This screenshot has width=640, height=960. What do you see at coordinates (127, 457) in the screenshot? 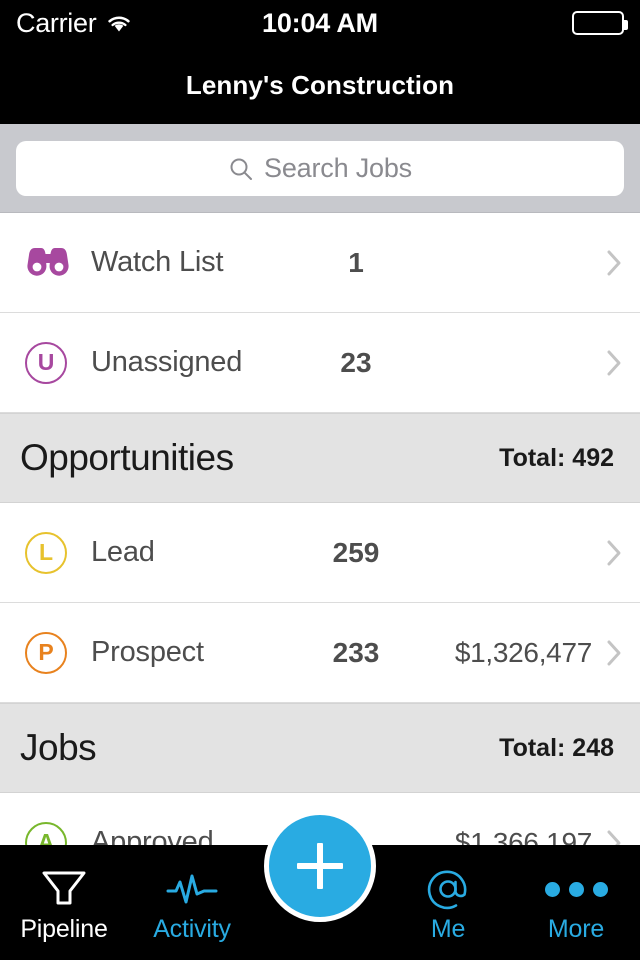
I see `section-title: Opportunities` at bounding box center [127, 457].